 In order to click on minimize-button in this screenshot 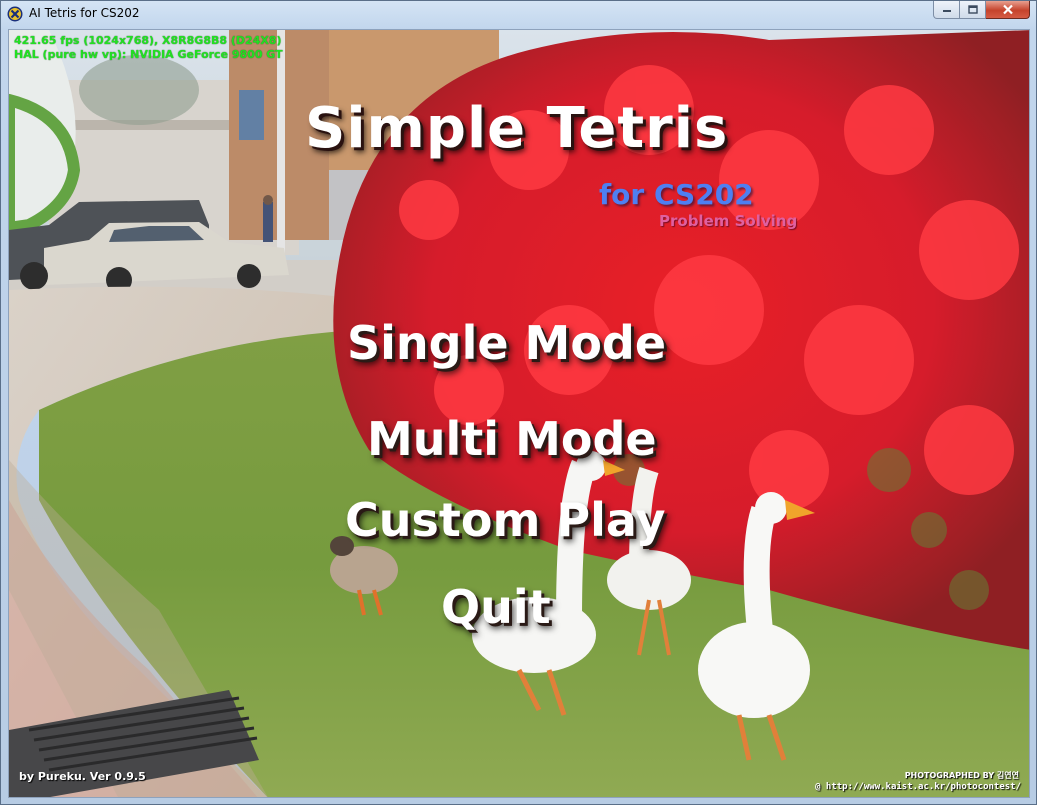, I will do `click(946, 10)`.